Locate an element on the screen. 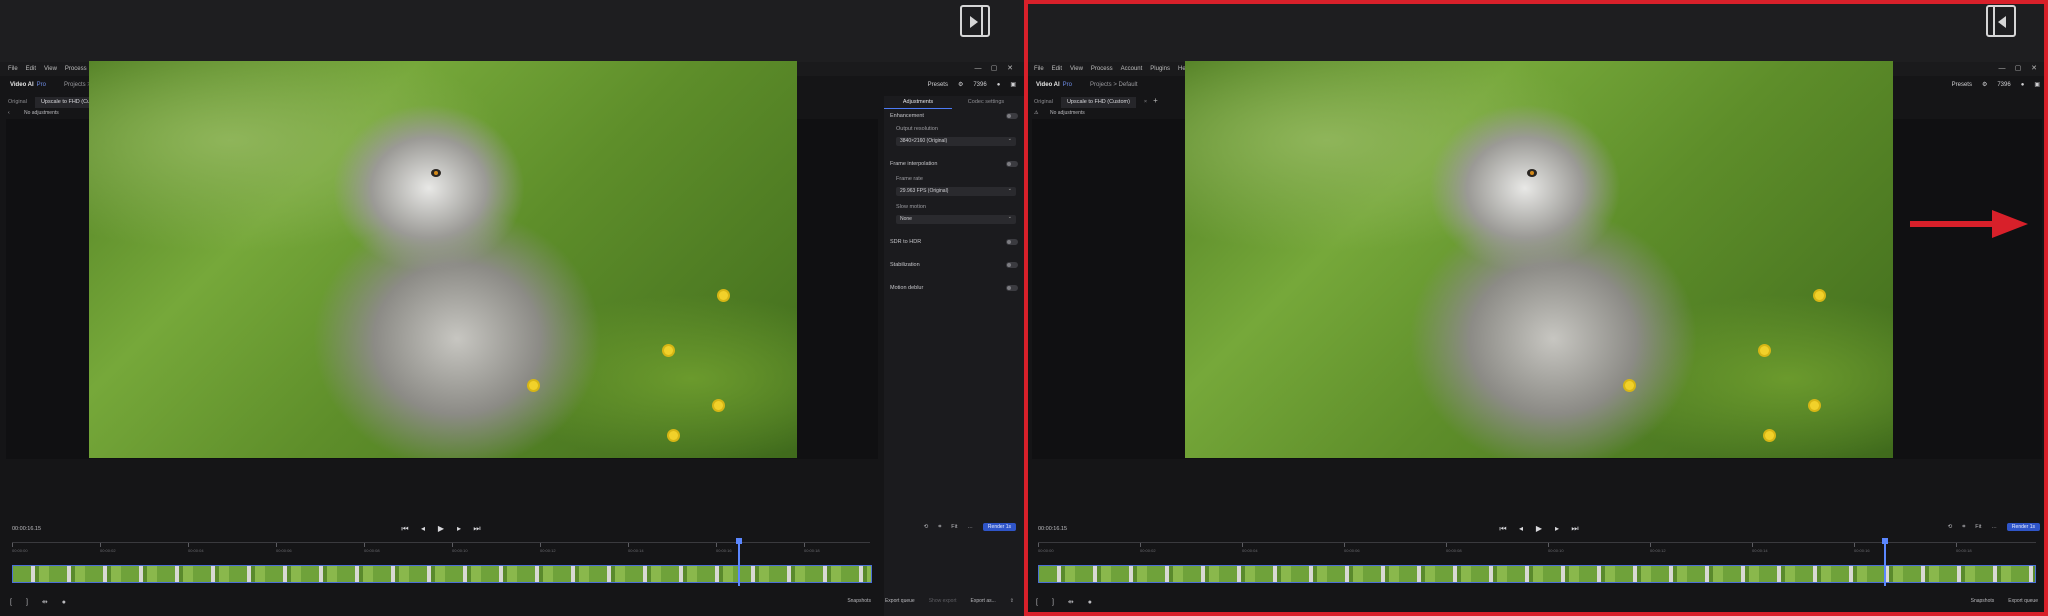 The width and height of the screenshot is (2048, 616). frame-interpolation-toggle is located at coordinates (1012, 164).